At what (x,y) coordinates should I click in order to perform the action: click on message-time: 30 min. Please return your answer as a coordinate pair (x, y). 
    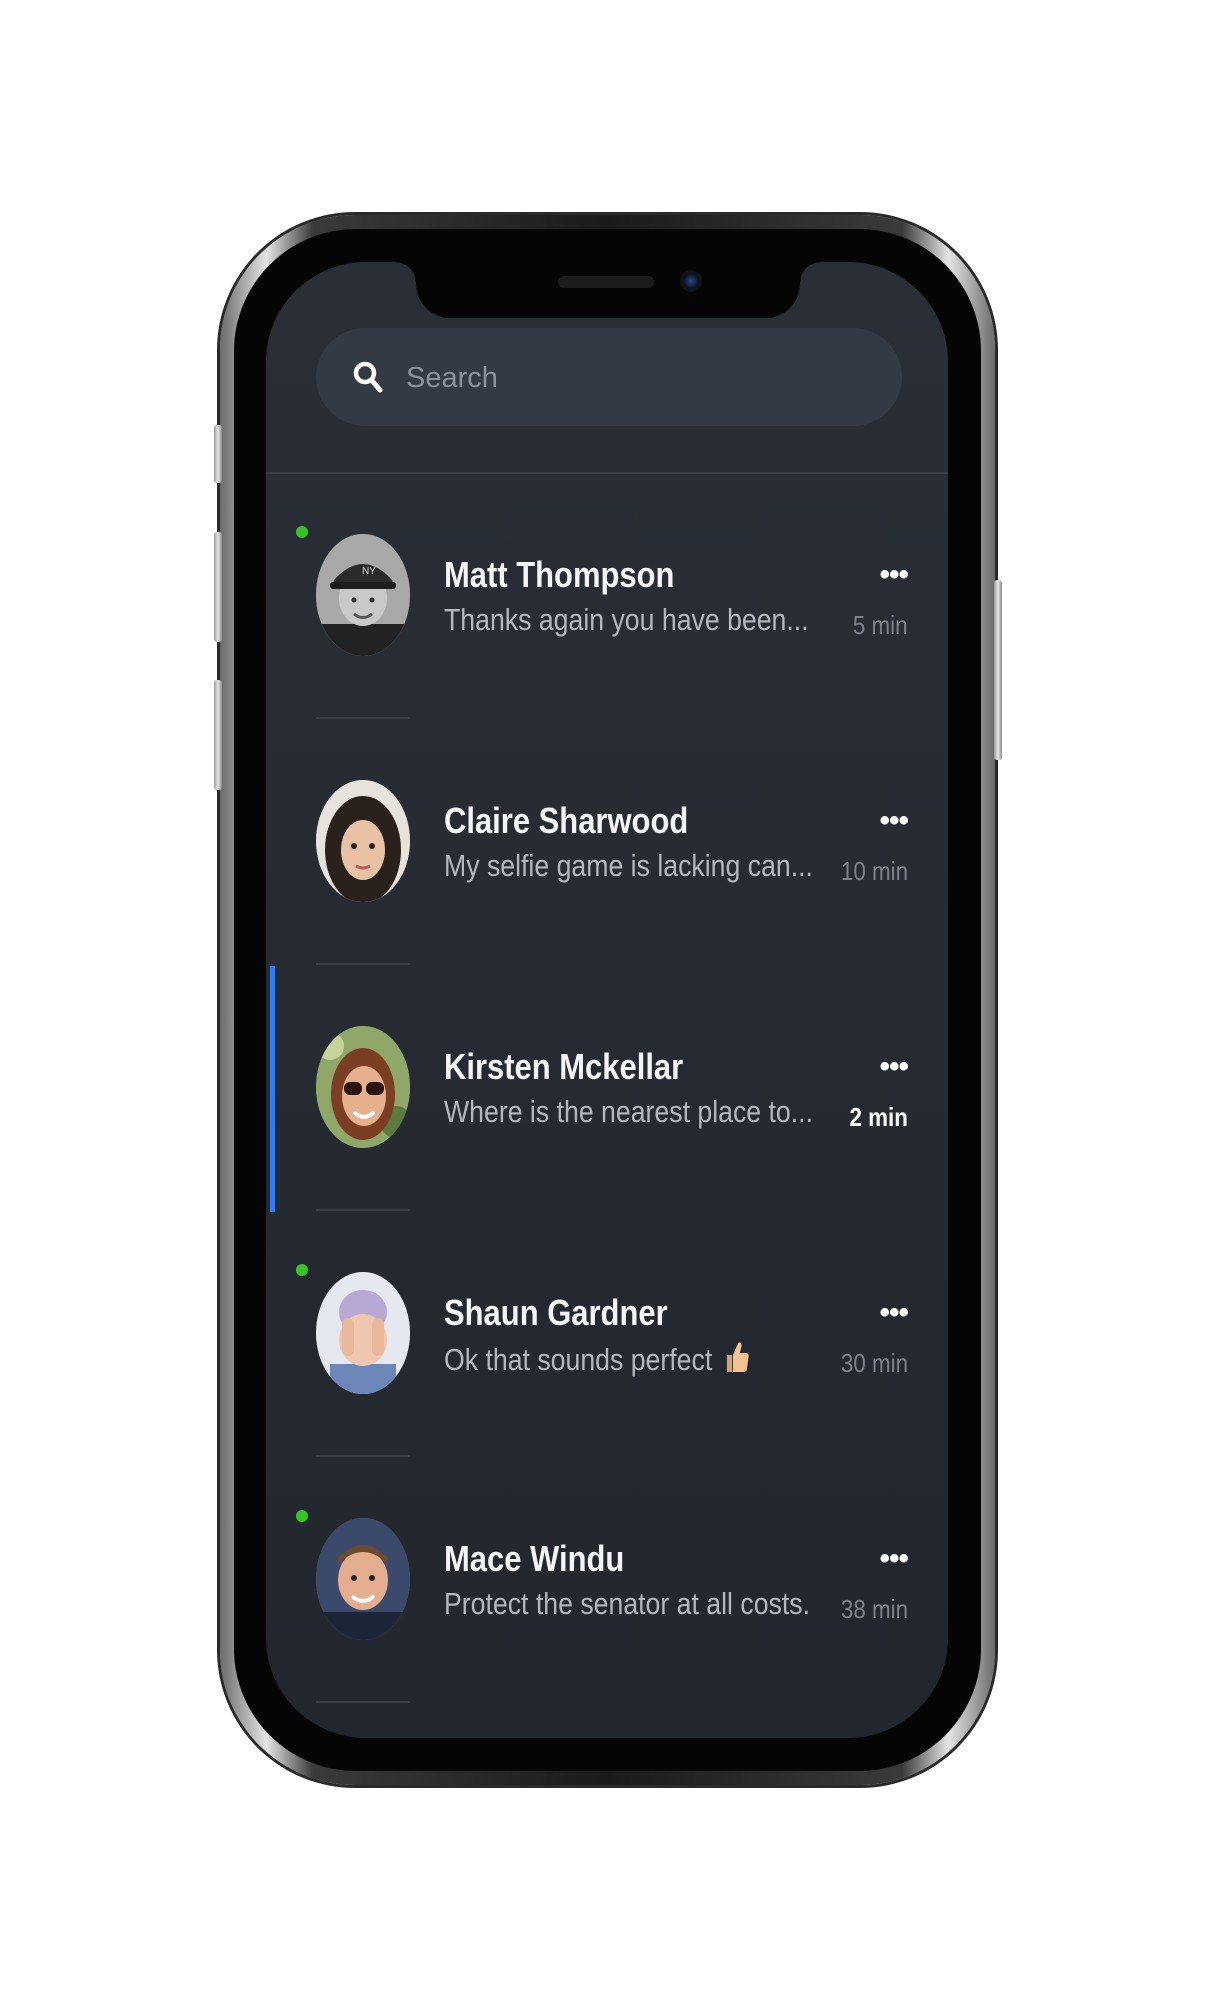
    Looking at the image, I should click on (874, 1363).